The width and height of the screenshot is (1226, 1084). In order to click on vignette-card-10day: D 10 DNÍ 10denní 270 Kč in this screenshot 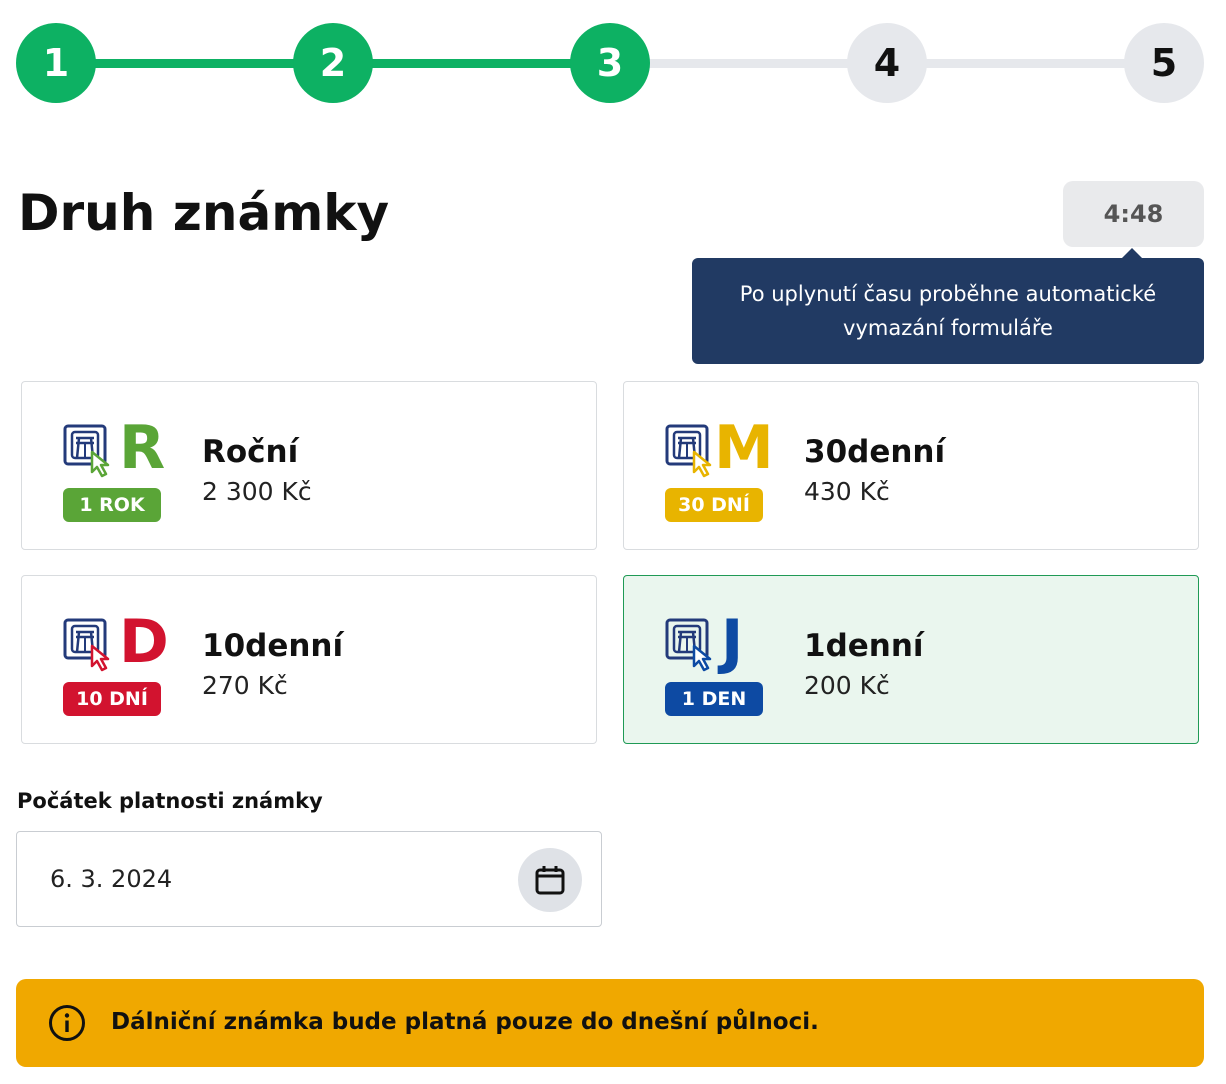, I will do `click(309, 659)`.